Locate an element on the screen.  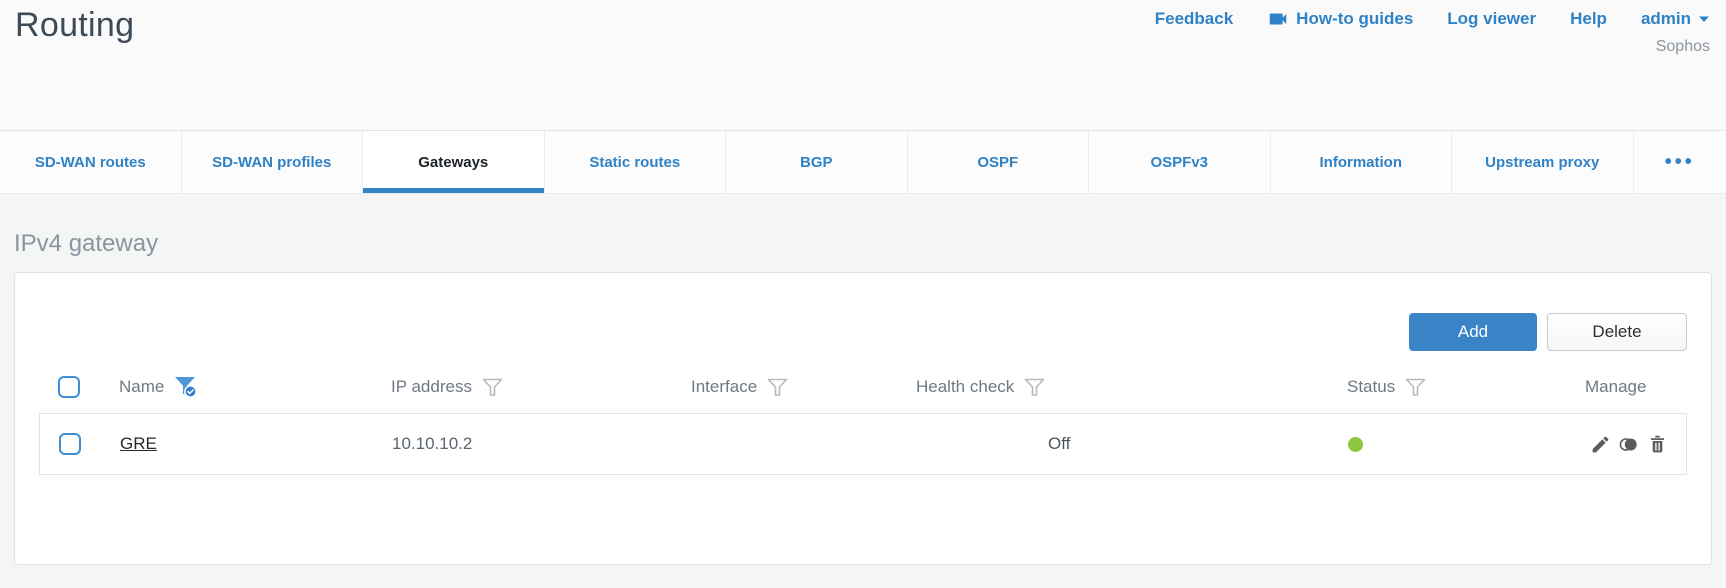
page-title: Routing is located at coordinates (75, 25).